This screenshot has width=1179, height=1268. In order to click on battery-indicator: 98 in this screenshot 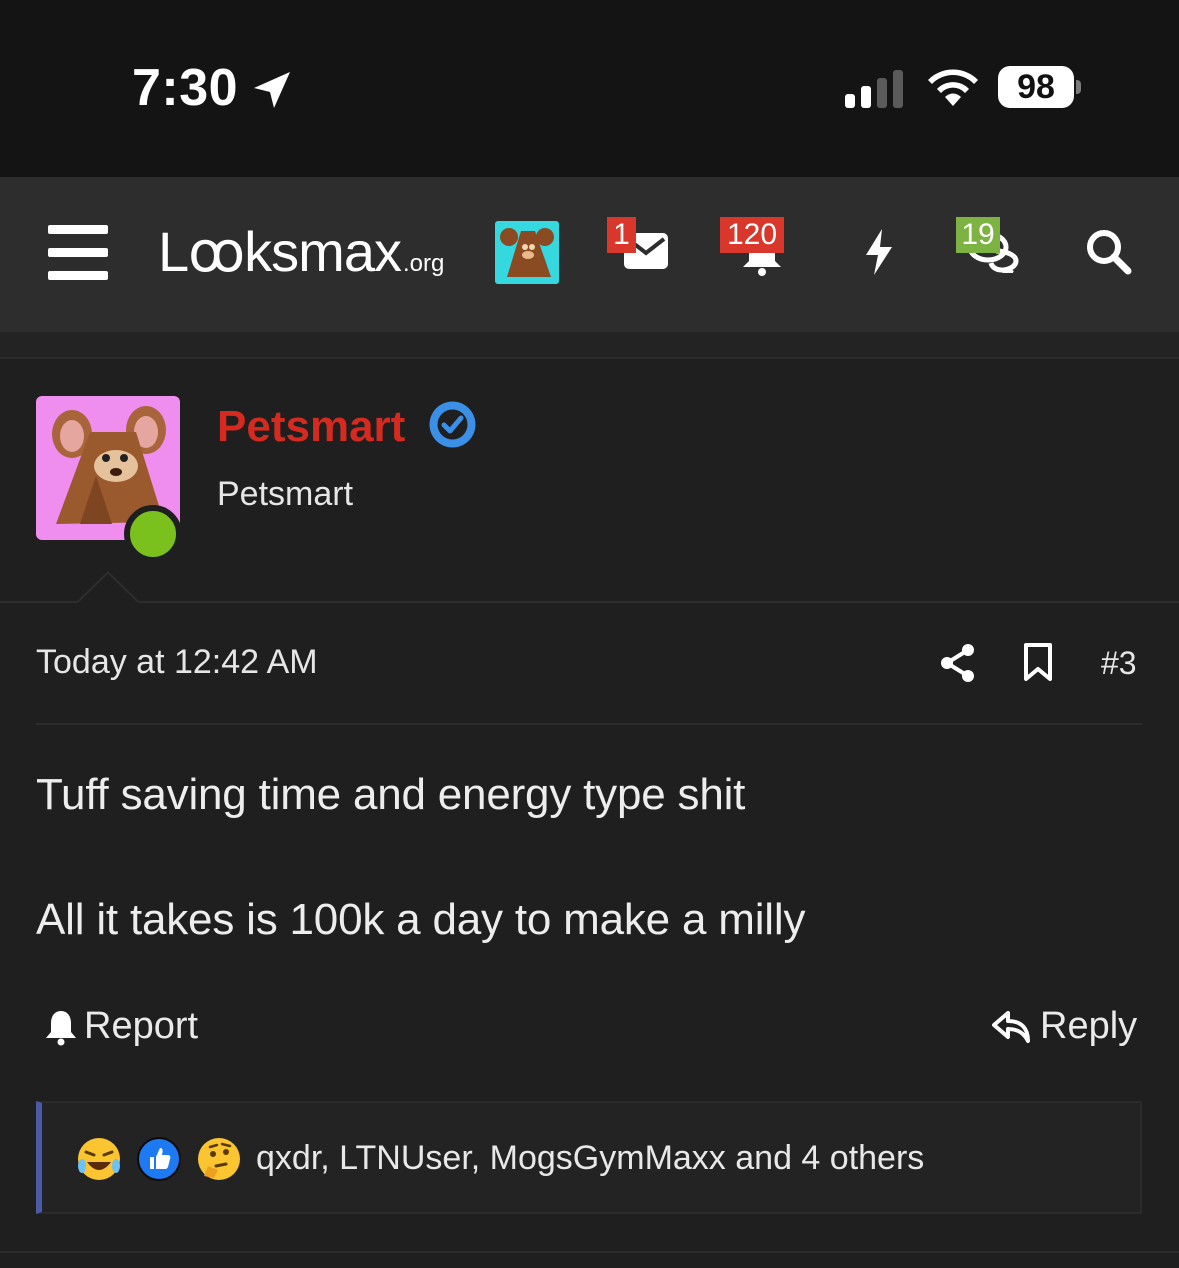, I will do `click(1039, 87)`.